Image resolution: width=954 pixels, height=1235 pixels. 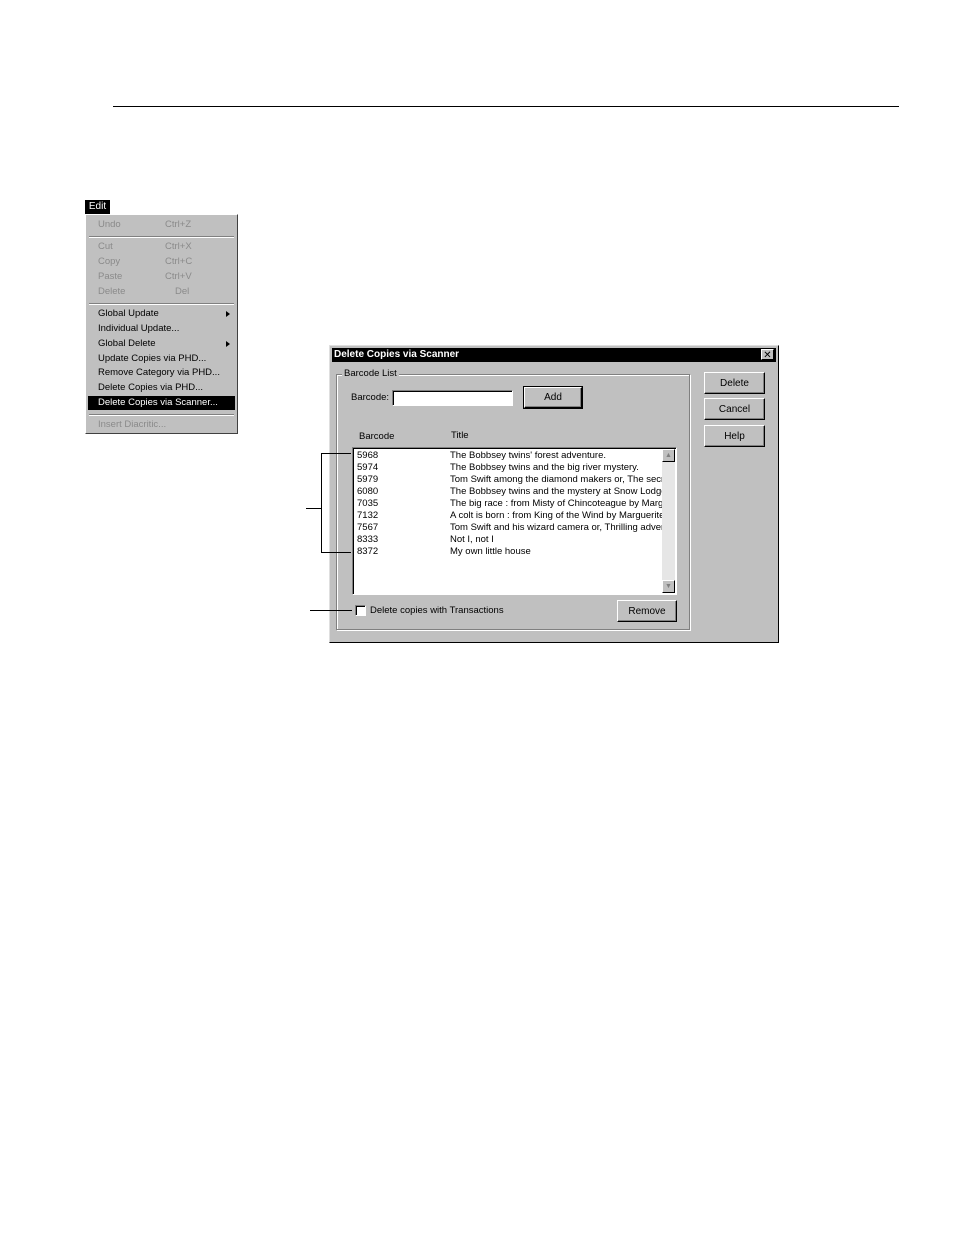 I want to click on dialog-title: Delete Copies via Scanner, so click(x=397, y=354).